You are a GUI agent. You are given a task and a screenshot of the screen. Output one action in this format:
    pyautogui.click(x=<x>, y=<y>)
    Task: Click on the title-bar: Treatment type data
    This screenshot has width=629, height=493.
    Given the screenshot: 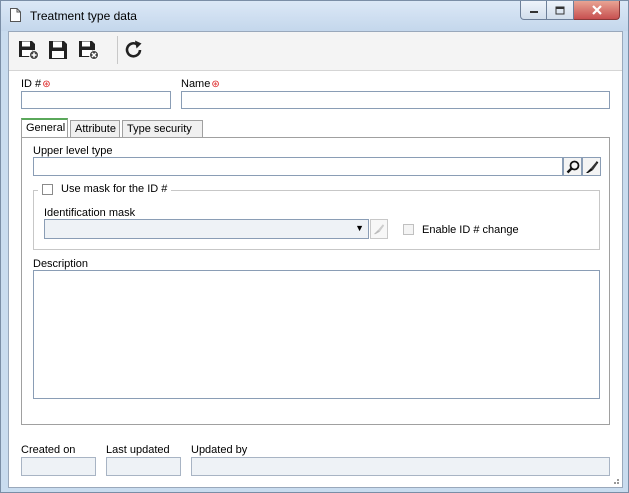 What is the action you would take?
    pyautogui.click(x=314, y=16)
    